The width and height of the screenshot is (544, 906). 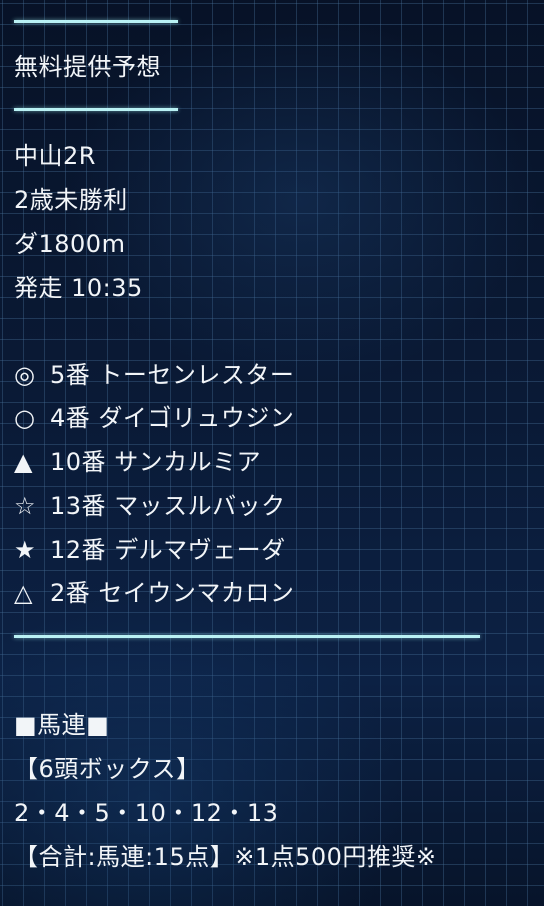 What do you see at coordinates (200, 506) in the screenshot?
I see `pick-horse: マッスルバック` at bounding box center [200, 506].